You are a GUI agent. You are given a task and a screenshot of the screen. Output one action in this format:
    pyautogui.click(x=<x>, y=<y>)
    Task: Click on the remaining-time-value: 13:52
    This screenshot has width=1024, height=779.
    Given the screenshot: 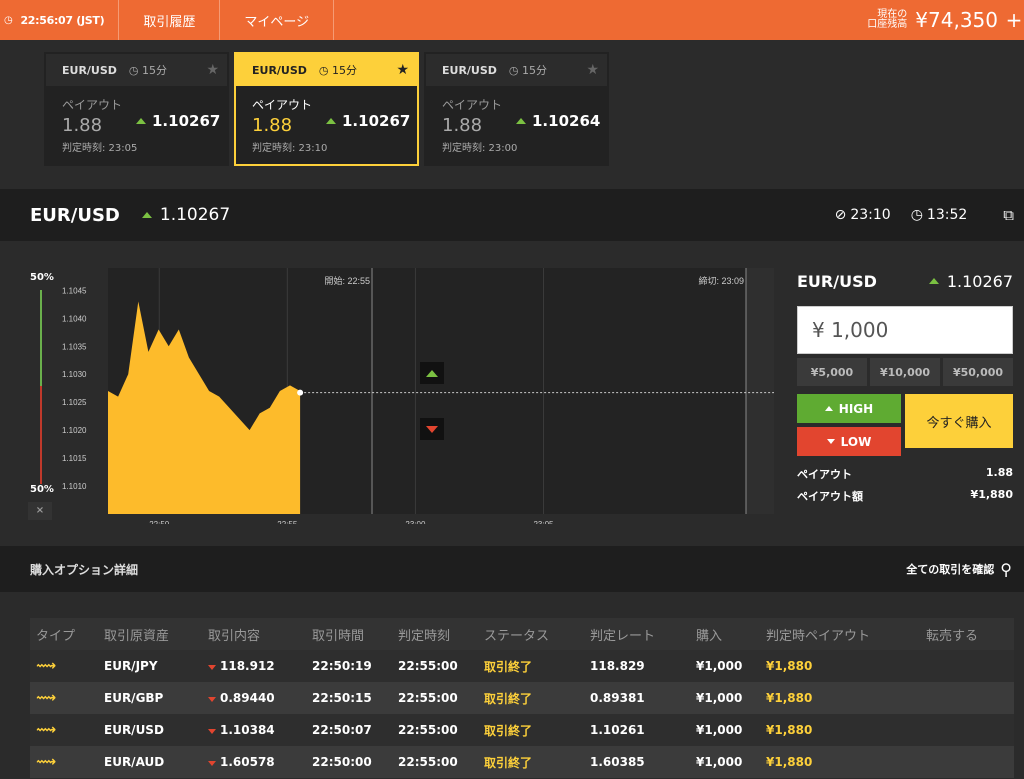 What is the action you would take?
    pyautogui.click(x=947, y=215)
    